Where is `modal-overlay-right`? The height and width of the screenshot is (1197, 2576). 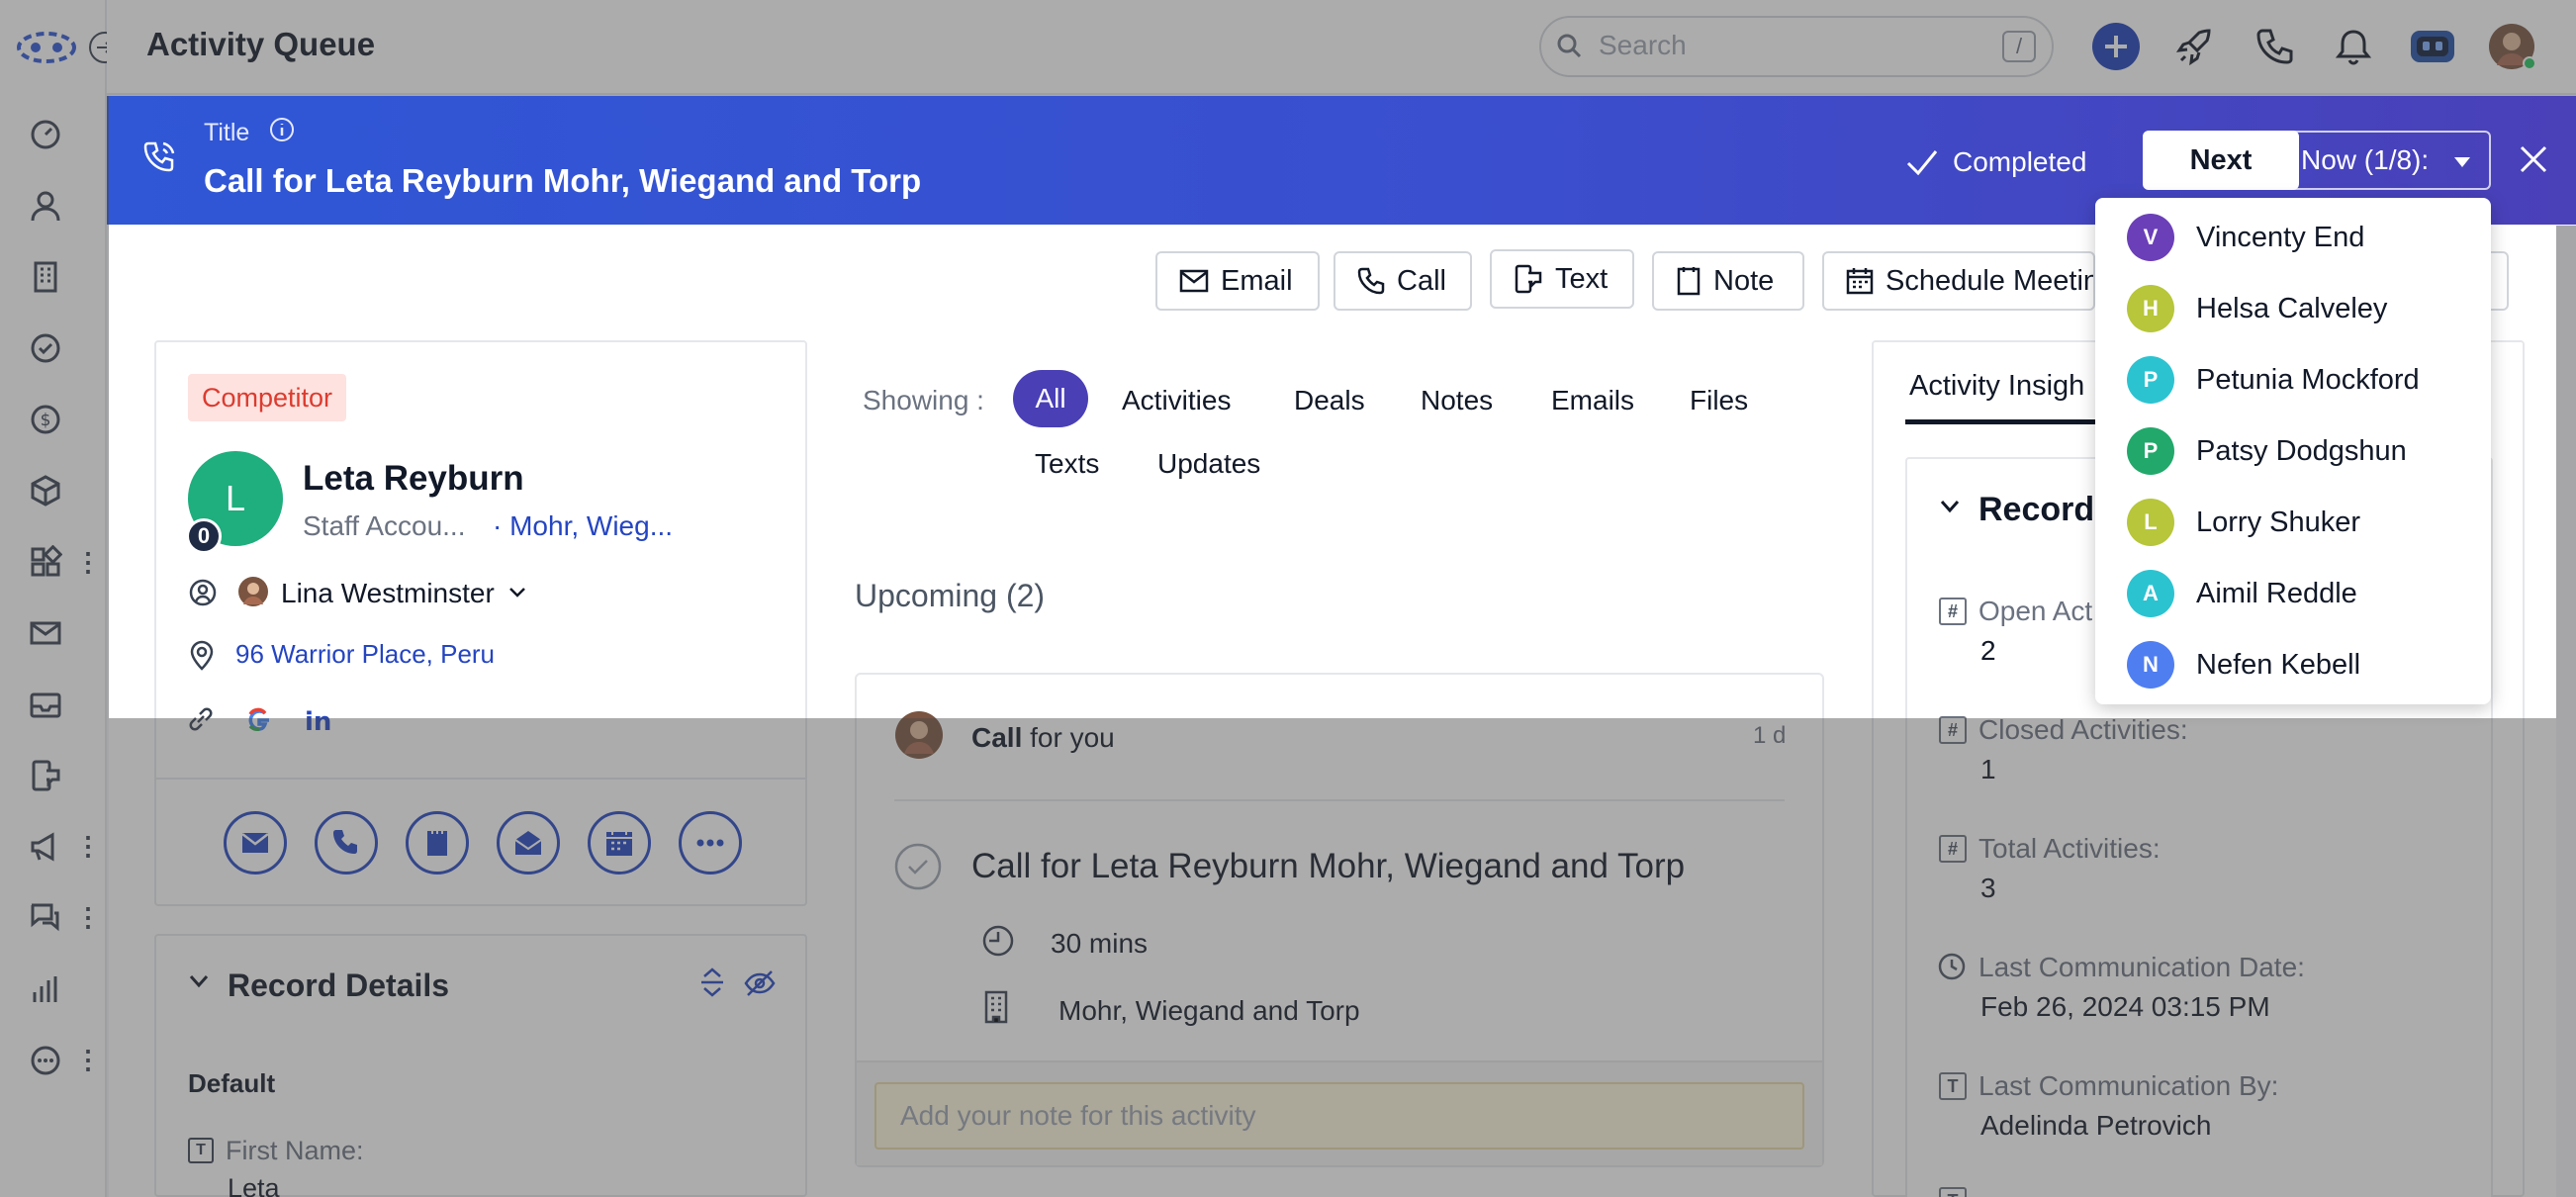 modal-overlay-right is located at coordinates (2566, 472).